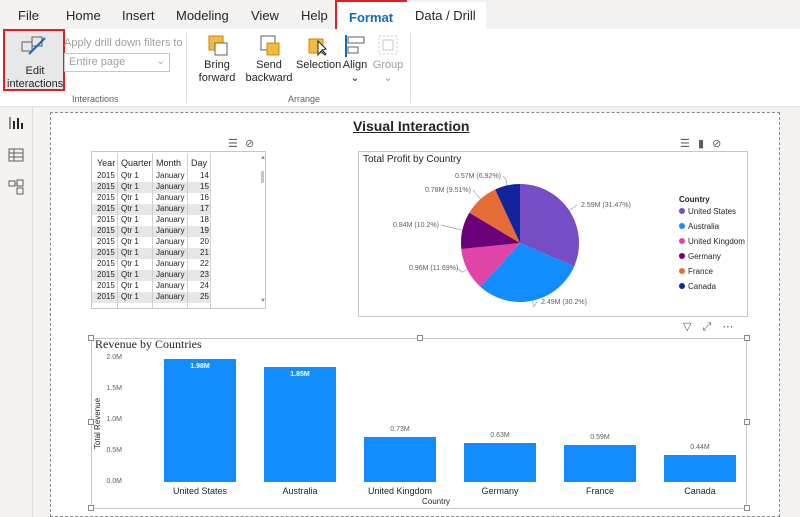 This screenshot has width=800, height=517. Describe the element at coordinates (16, 187) in the screenshot. I see `model-view-icon` at that location.